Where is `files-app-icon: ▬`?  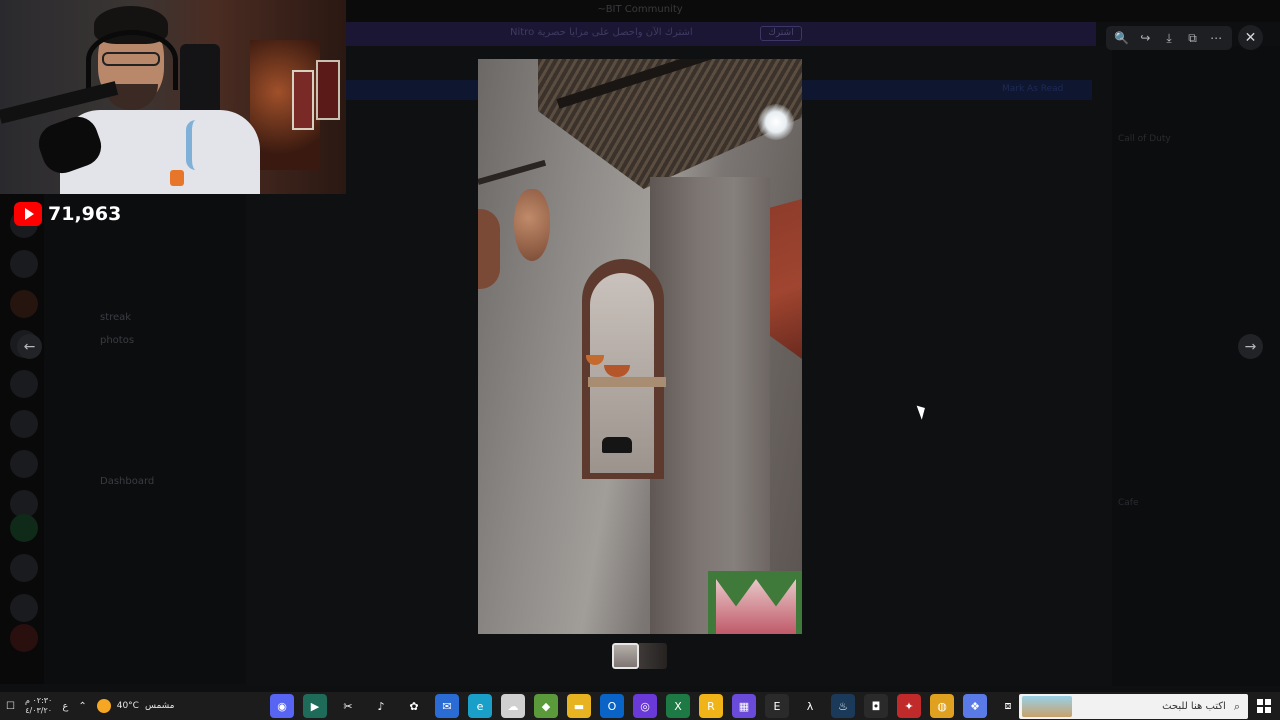 files-app-icon: ▬ is located at coordinates (579, 706).